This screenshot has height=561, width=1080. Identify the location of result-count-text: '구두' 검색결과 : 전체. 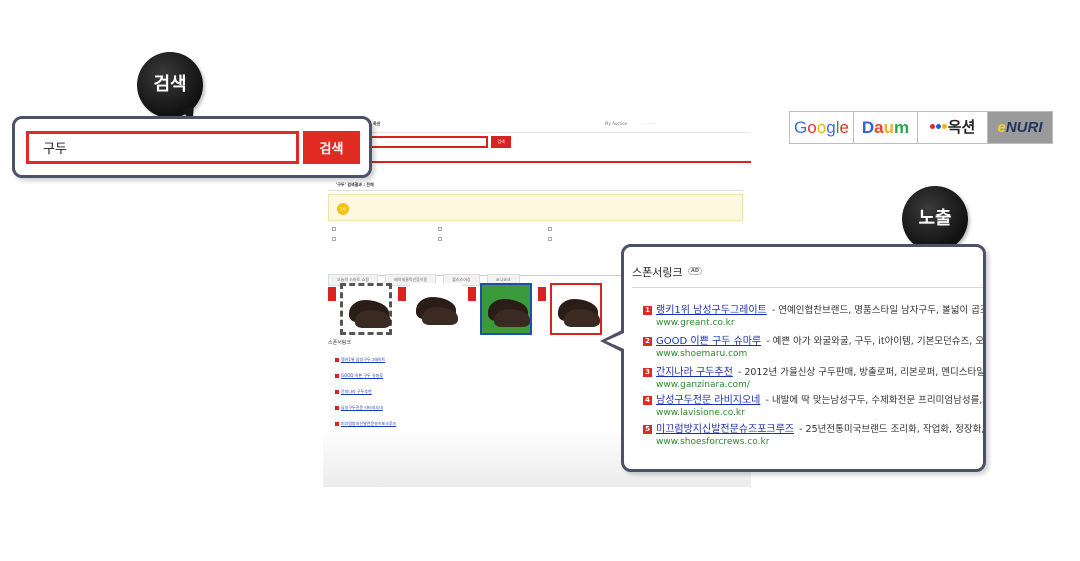
(355, 184).